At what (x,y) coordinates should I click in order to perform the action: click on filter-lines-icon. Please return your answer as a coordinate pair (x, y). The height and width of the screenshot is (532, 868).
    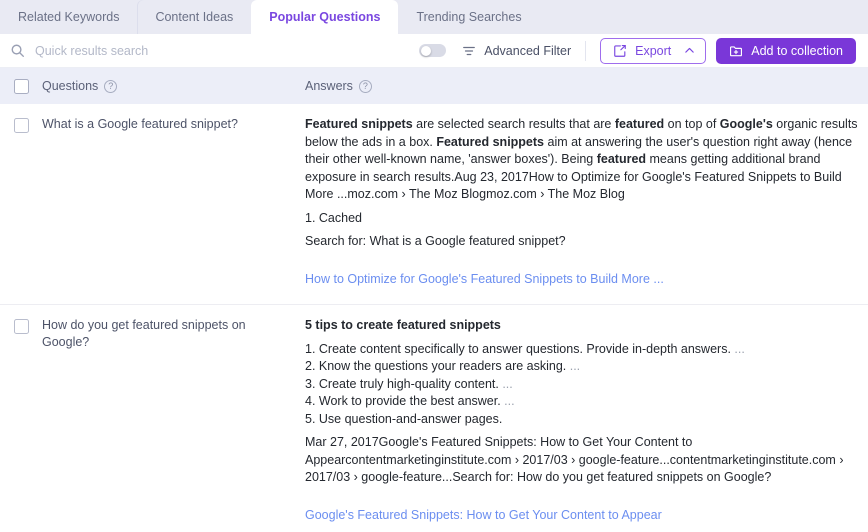
    Looking at the image, I should click on (469, 51).